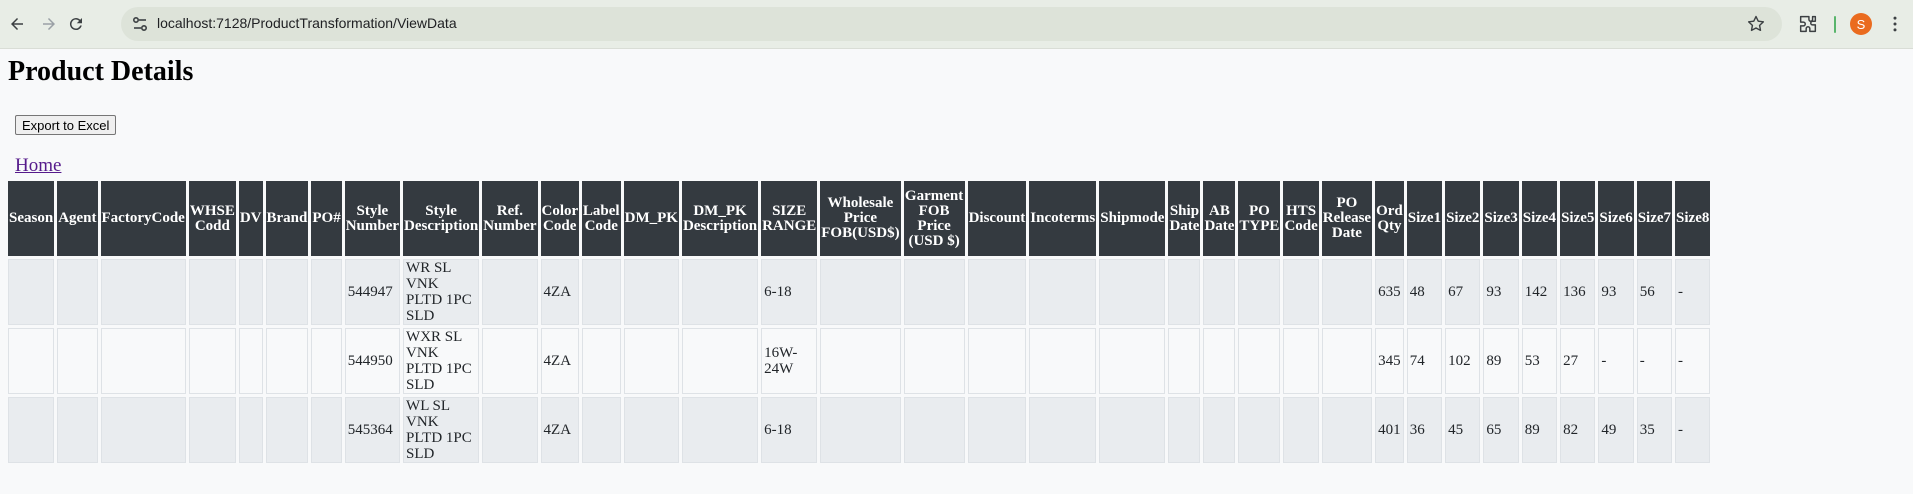 The width and height of the screenshot is (1913, 494). Describe the element at coordinates (1835, 24) in the screenshot. I see `toolbar-divider` at that location.